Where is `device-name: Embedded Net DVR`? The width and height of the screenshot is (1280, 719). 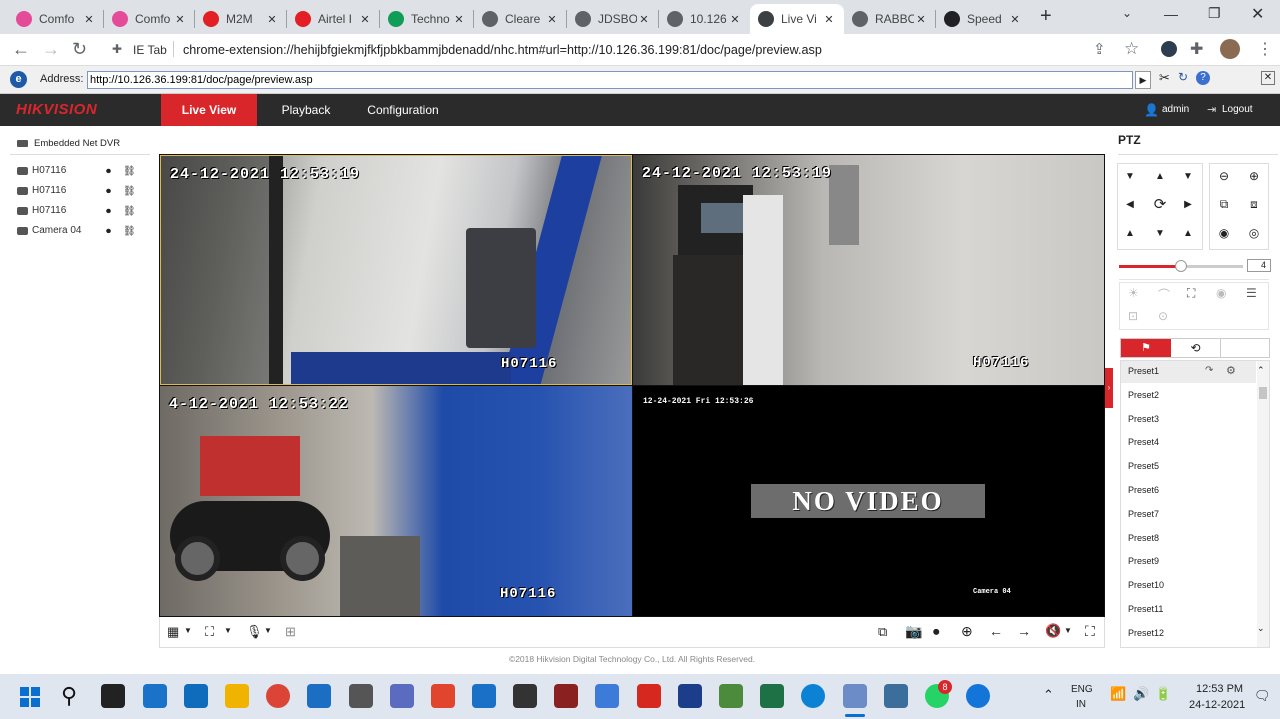 device-name: Embedded Net DVR is located at coordinates (77, 143).